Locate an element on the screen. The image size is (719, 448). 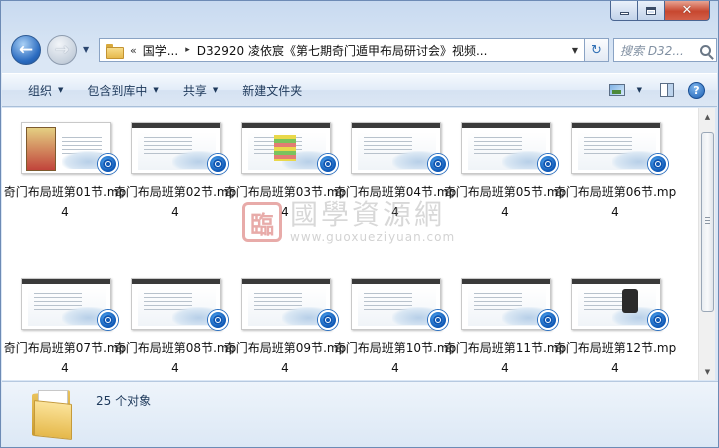
caption-buttons: ✕ is located at coordinates (660, 11).